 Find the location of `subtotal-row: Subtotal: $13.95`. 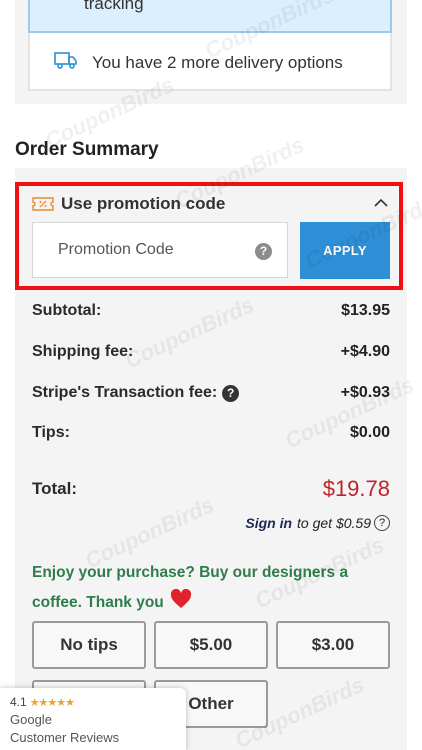

subtotal-row: Subtotal: $13.95 is located at coordinates (211, 311).